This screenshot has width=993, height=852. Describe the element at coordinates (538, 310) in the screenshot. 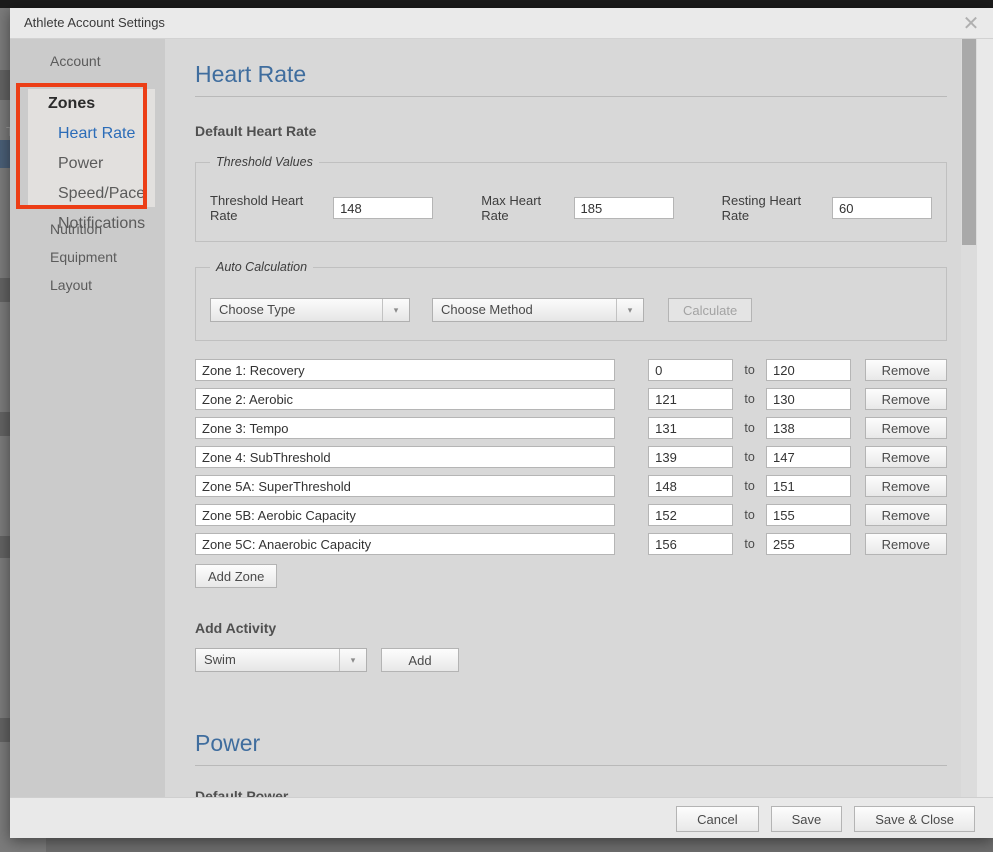

I see `choose-method-select: Choose Method ▾` at that location.